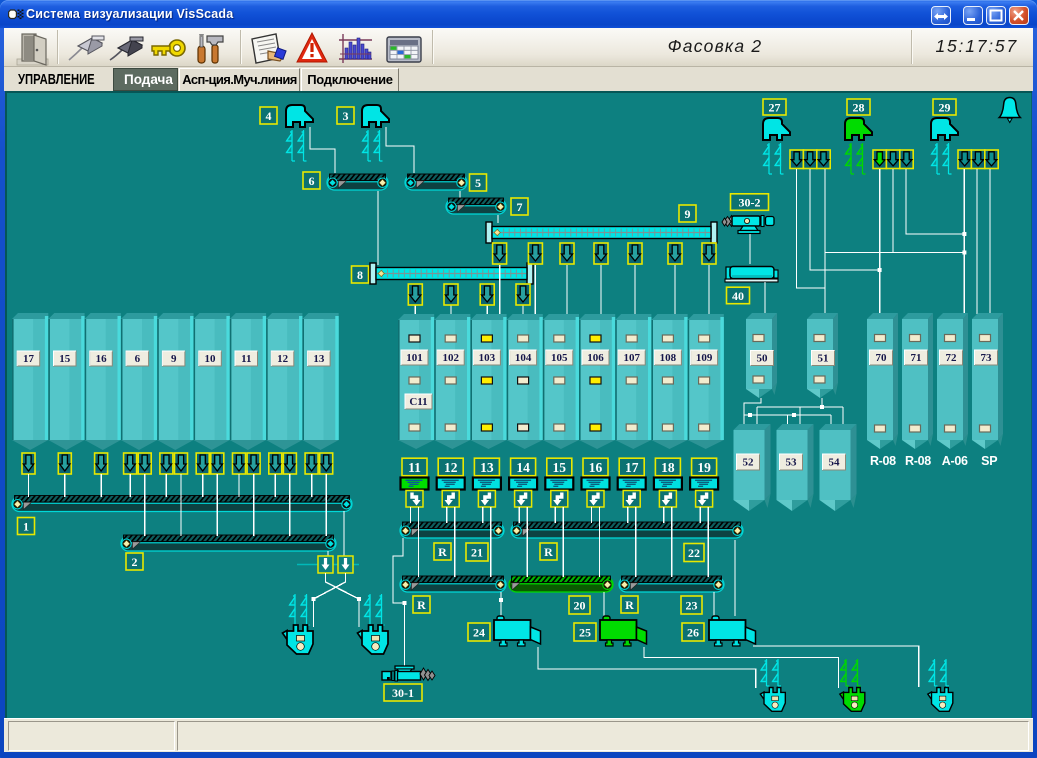  I want to click on svg-text: 2, so click(135, 562).